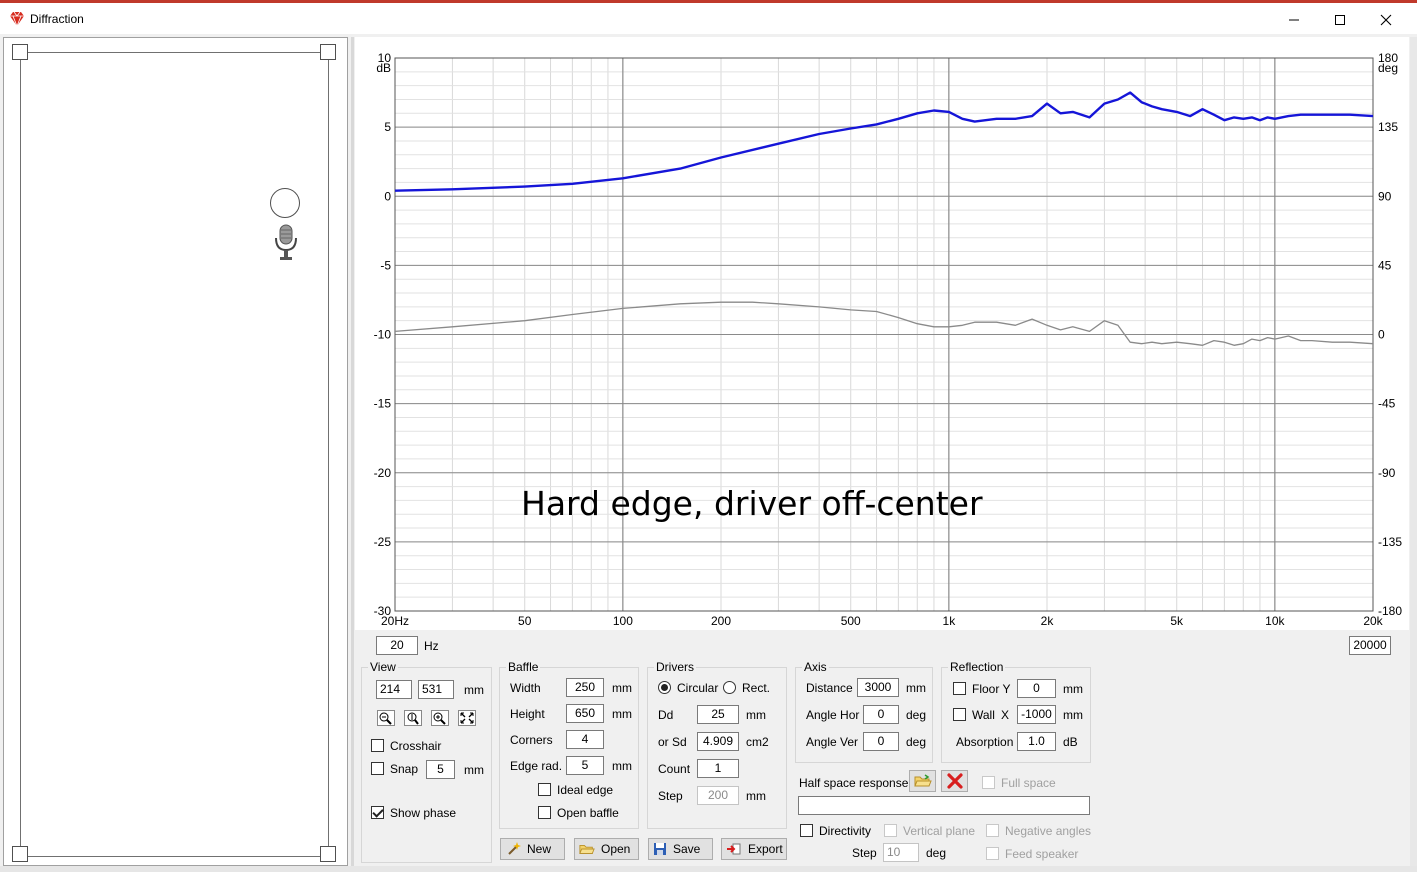 The width and height of the screenshot is (1417, 872). What do you see at coordinates (623, 621) in the screenshot?
I see `x-tick-label: 100` at bounding box center [623, 621].